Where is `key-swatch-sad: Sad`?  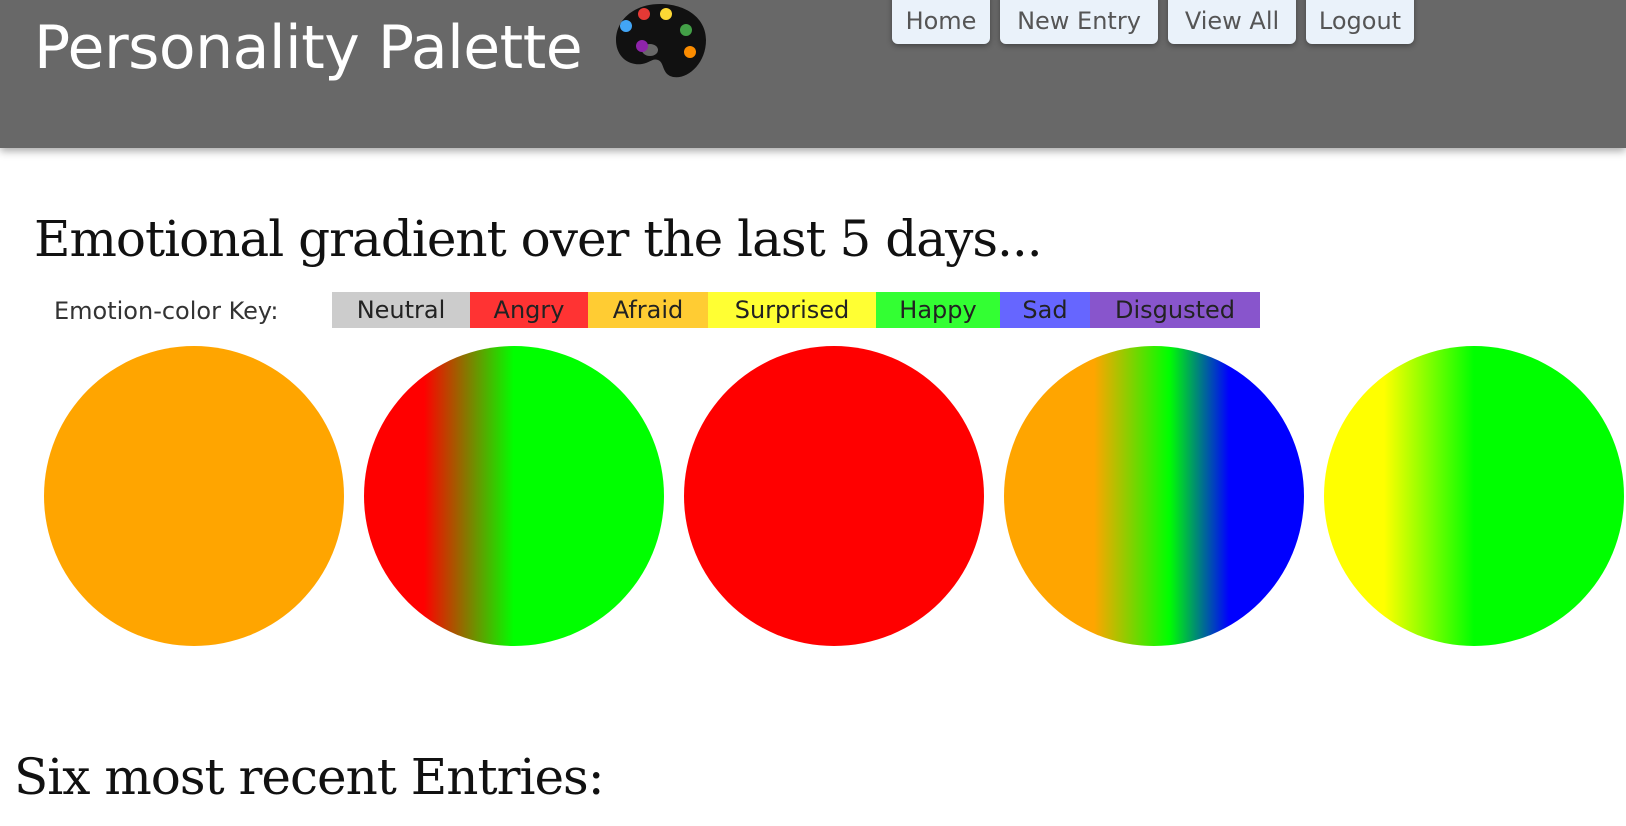
key-swatch-sad: Sad is located at coordinates (1045, 310).